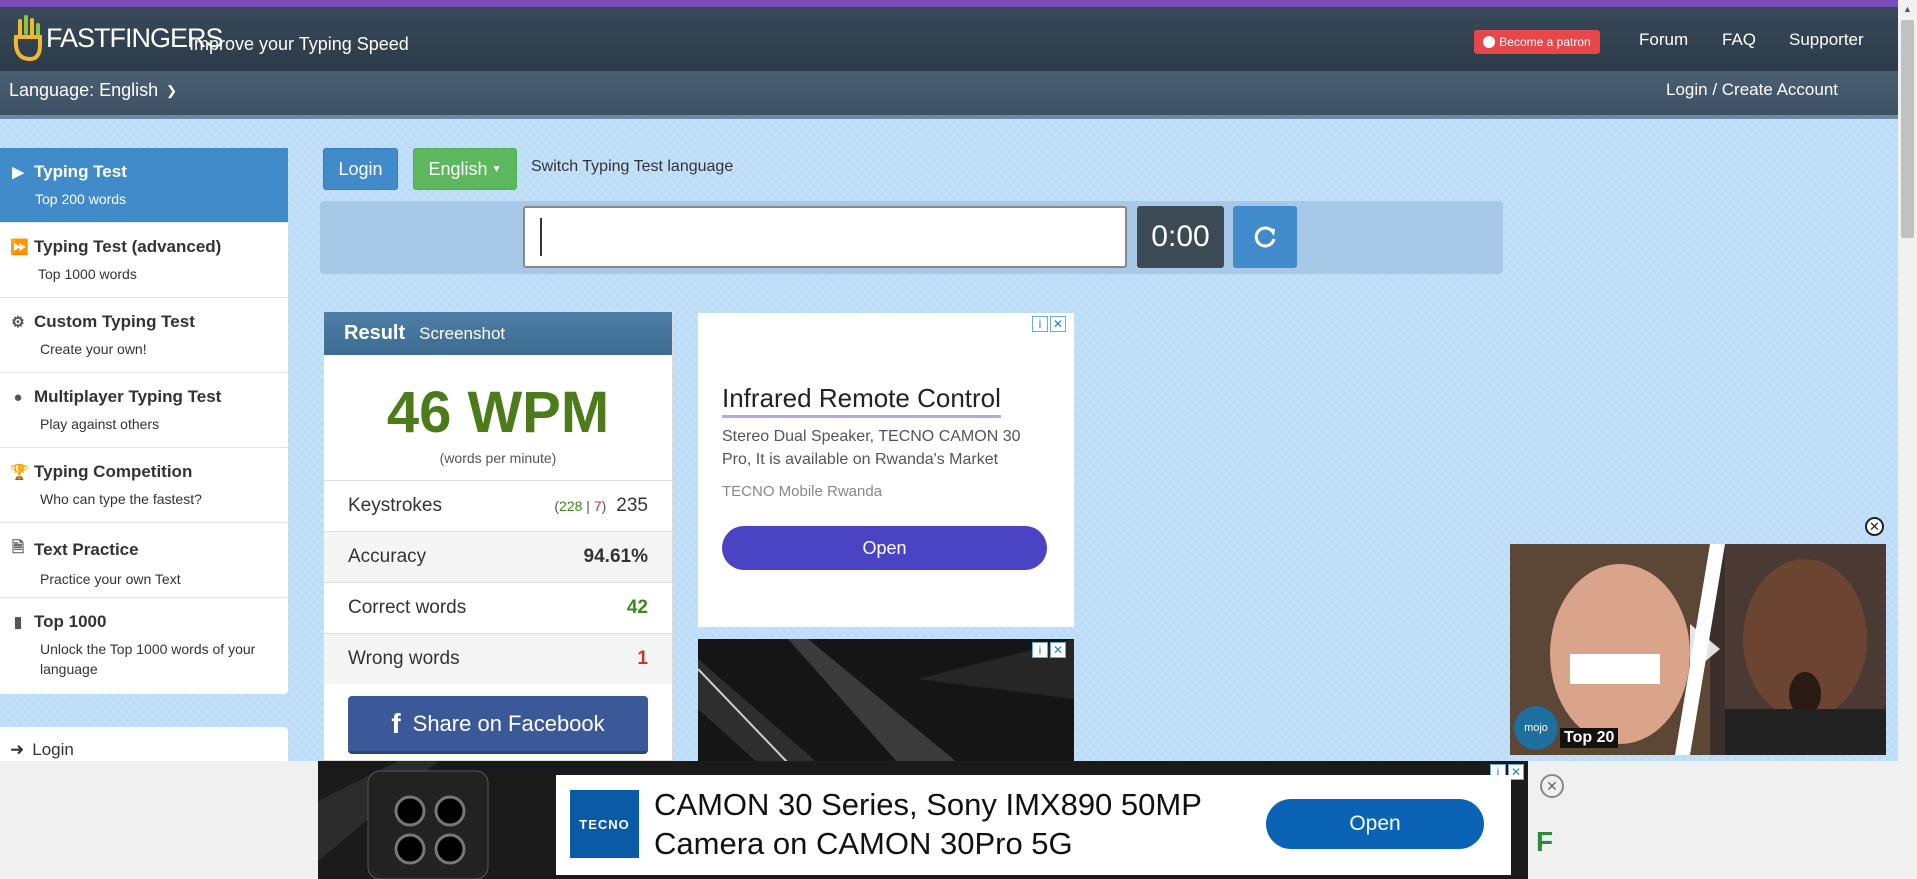  I want to click on nav-faq: FAQ, so click(1739, 40).